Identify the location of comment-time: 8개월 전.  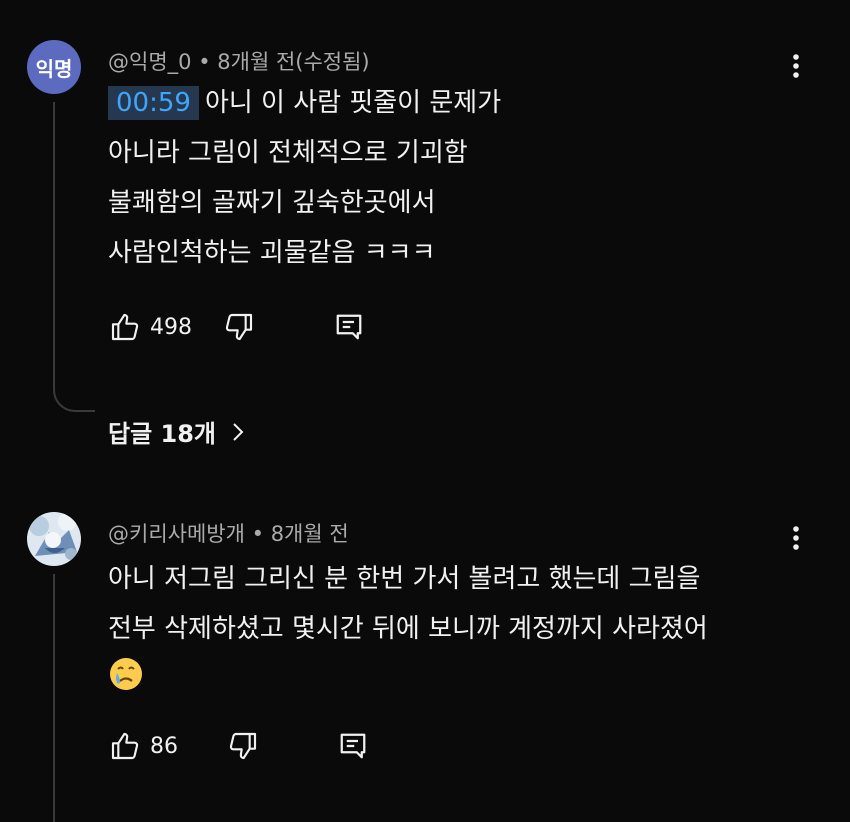
(309, 534).